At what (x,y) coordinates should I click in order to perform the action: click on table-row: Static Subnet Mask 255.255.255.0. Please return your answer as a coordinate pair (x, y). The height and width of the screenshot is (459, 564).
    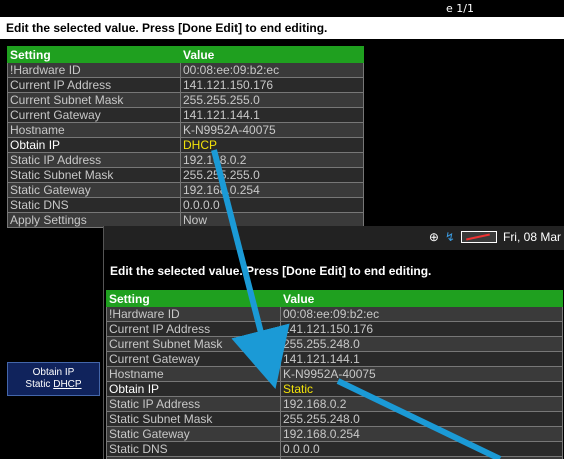
    Looking at the image, I should click on (185, 175).